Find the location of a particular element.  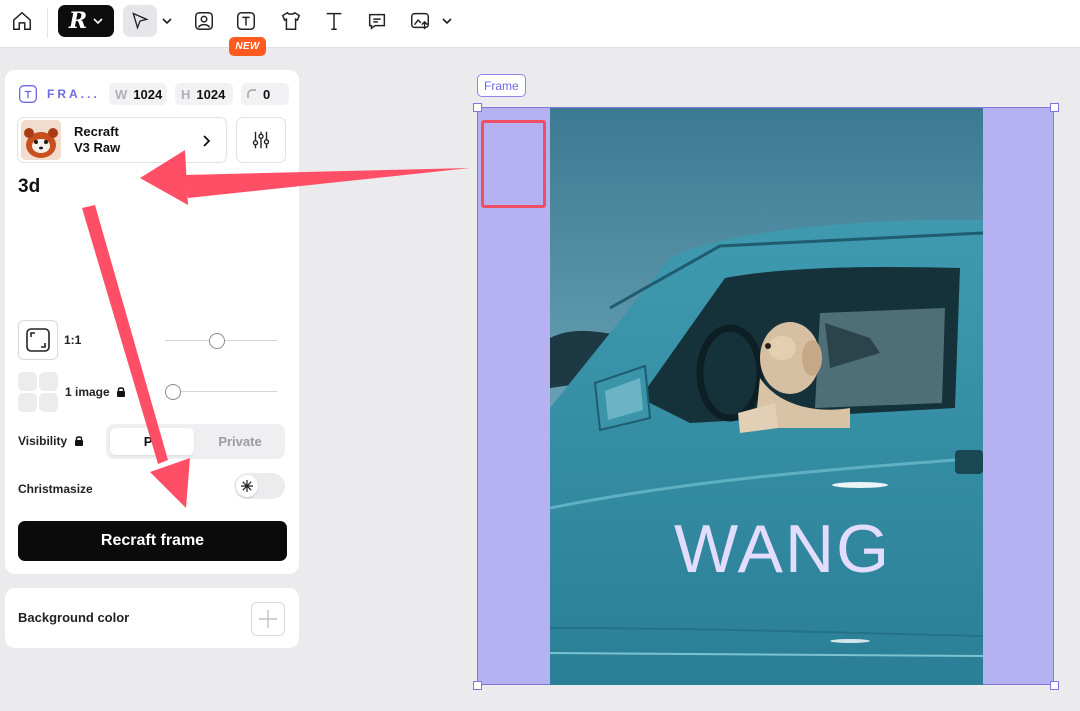

image-count-row: 1 image is located at coordinates (72, 392).